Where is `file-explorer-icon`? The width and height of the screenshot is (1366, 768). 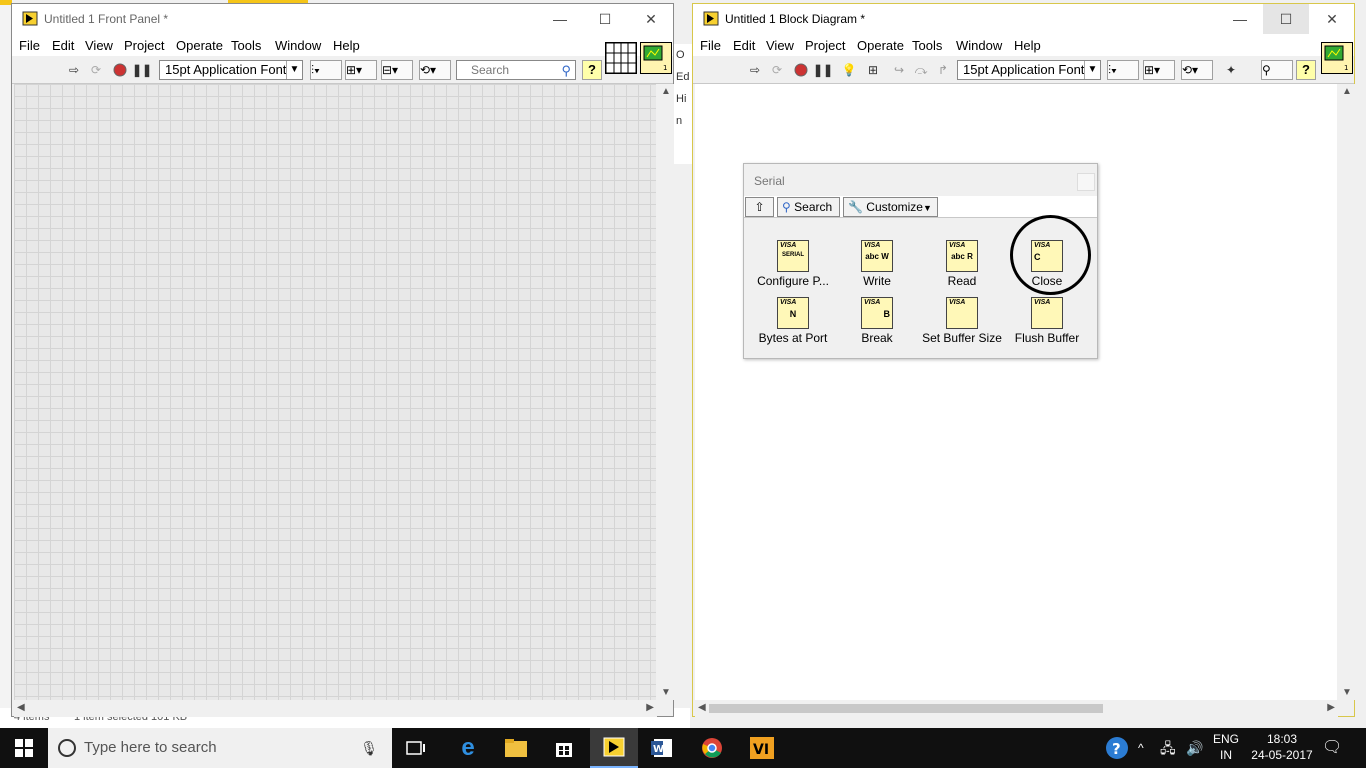
file-explorer-icon is located at coordinates (516, 748).